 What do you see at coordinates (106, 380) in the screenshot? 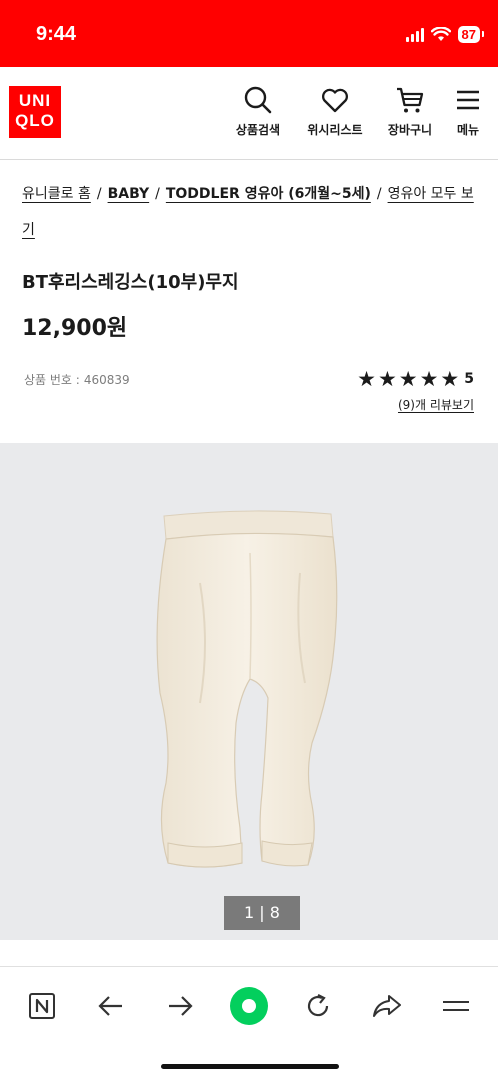
I see `product-code-value: 460839` at bounding box center [106, 380].